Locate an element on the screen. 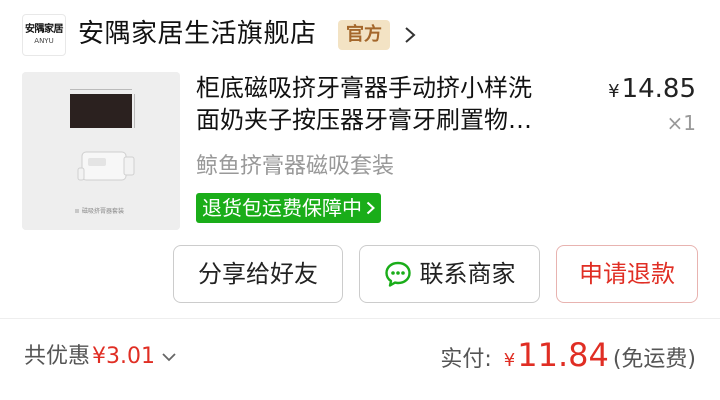  chat-bubble-icon is located at coordinates (397, 274).